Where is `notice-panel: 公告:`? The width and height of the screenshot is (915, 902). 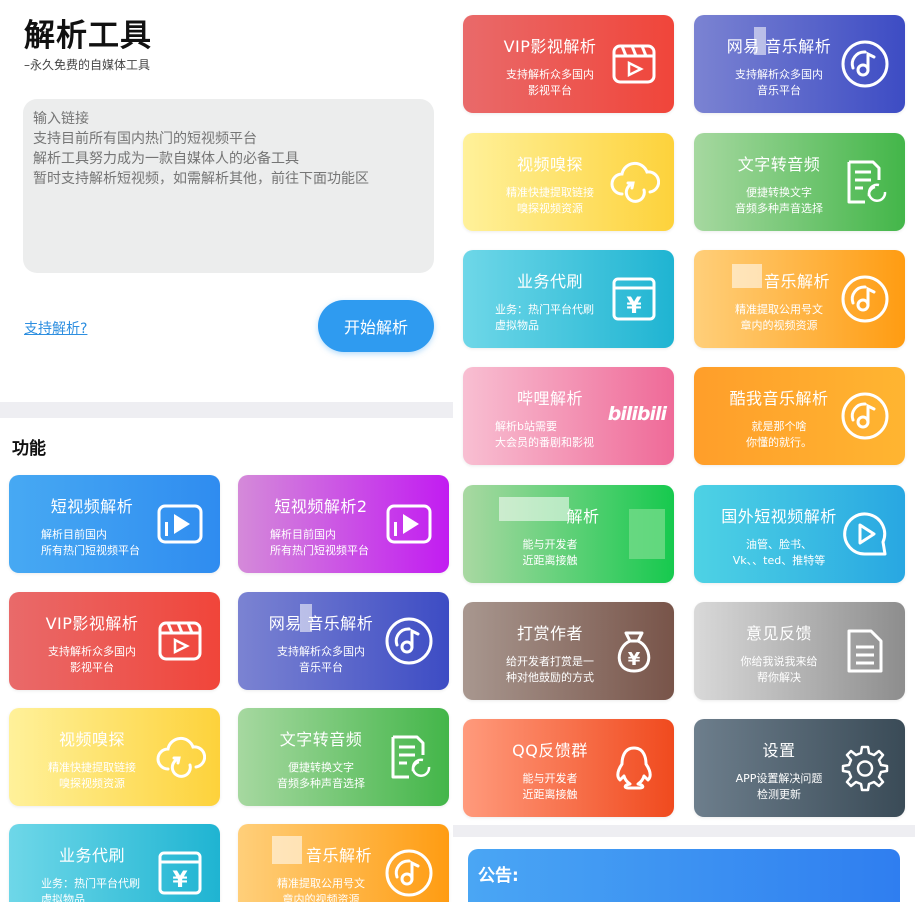
notice-panel: 公告: is located at coordinates (684, 875).